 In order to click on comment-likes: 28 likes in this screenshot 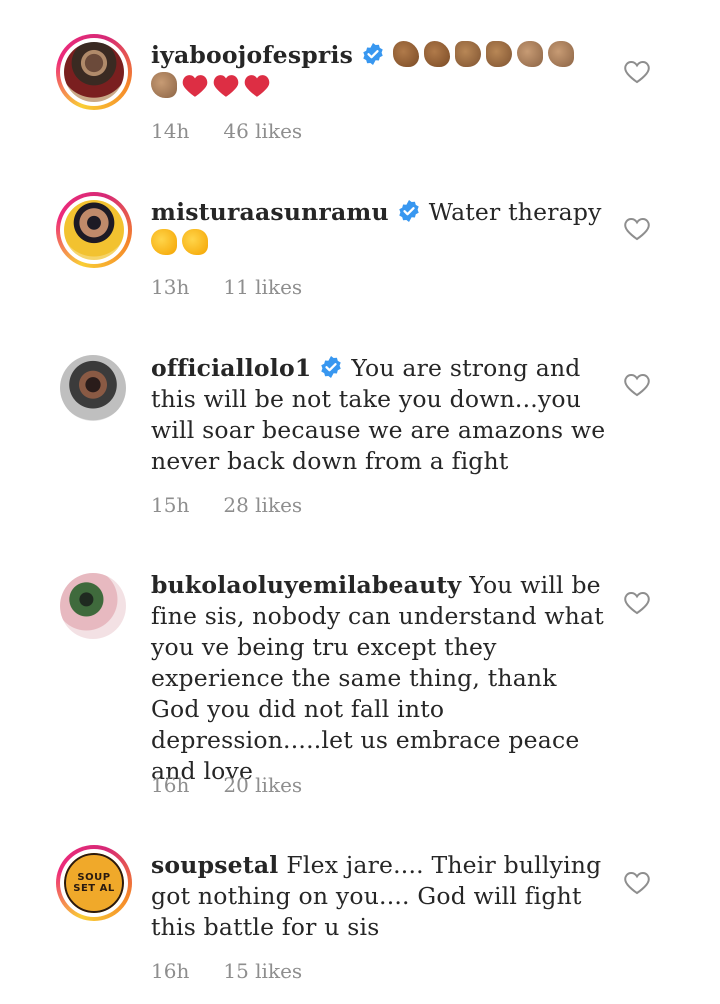, I will do `click(262, 505)`.